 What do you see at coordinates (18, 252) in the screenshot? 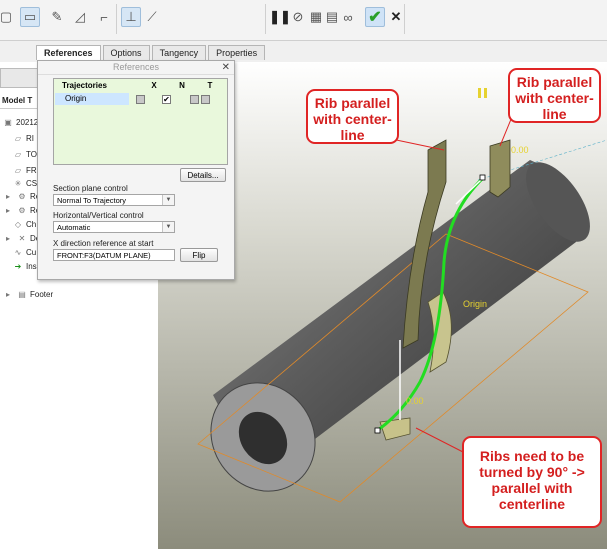
I see `curve-icon: ∿` at bounding box center [18, 252].